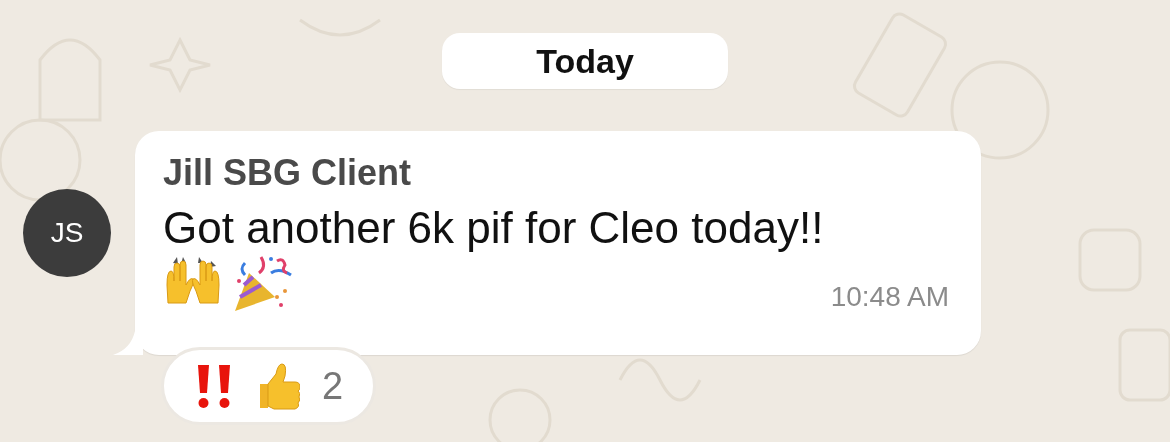 The width and height of the screenshot is (1170, 442). Describe the element at coordinates (585, 61) in the screenshot. I see `date-divider: Today` at that location.